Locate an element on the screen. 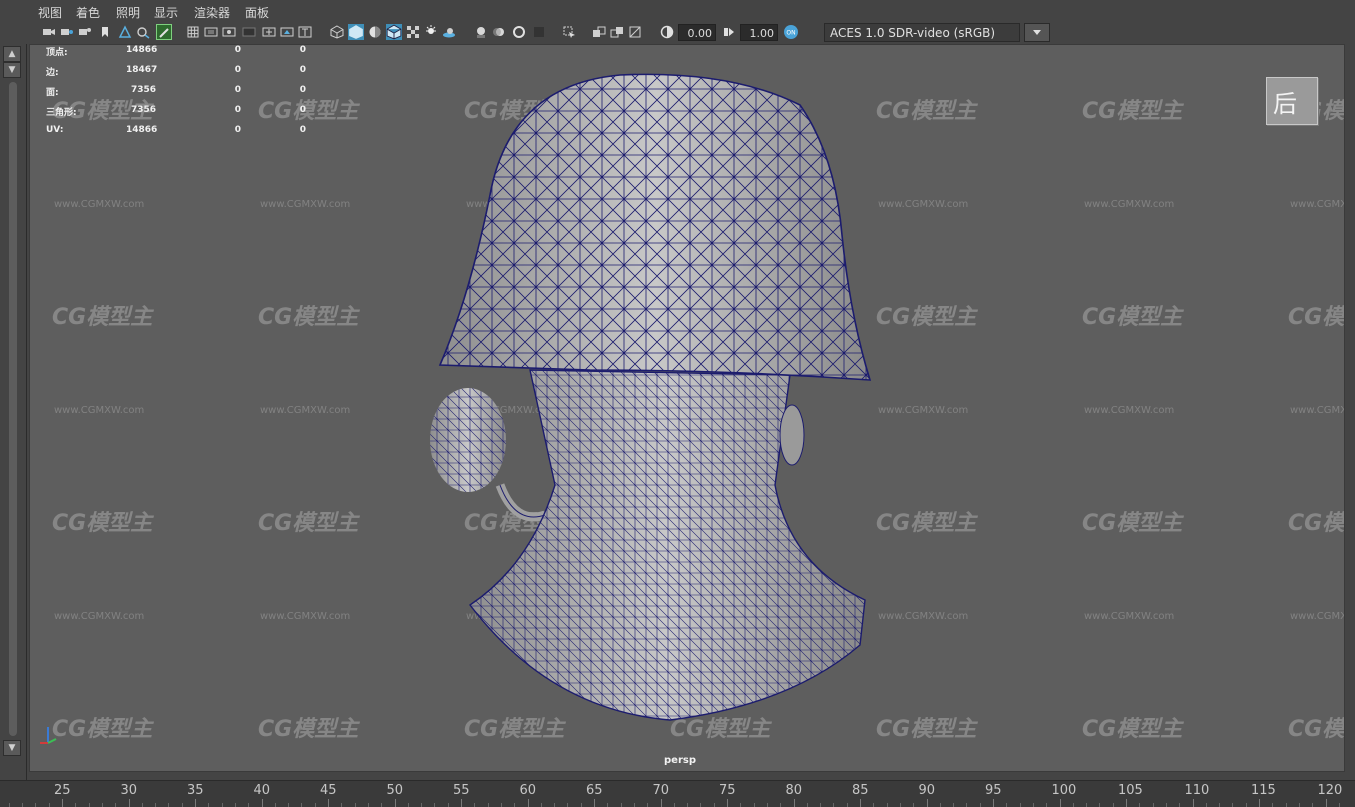 The image size is (1355, 807). safe-title-icon is located at coordinates (305, 32).